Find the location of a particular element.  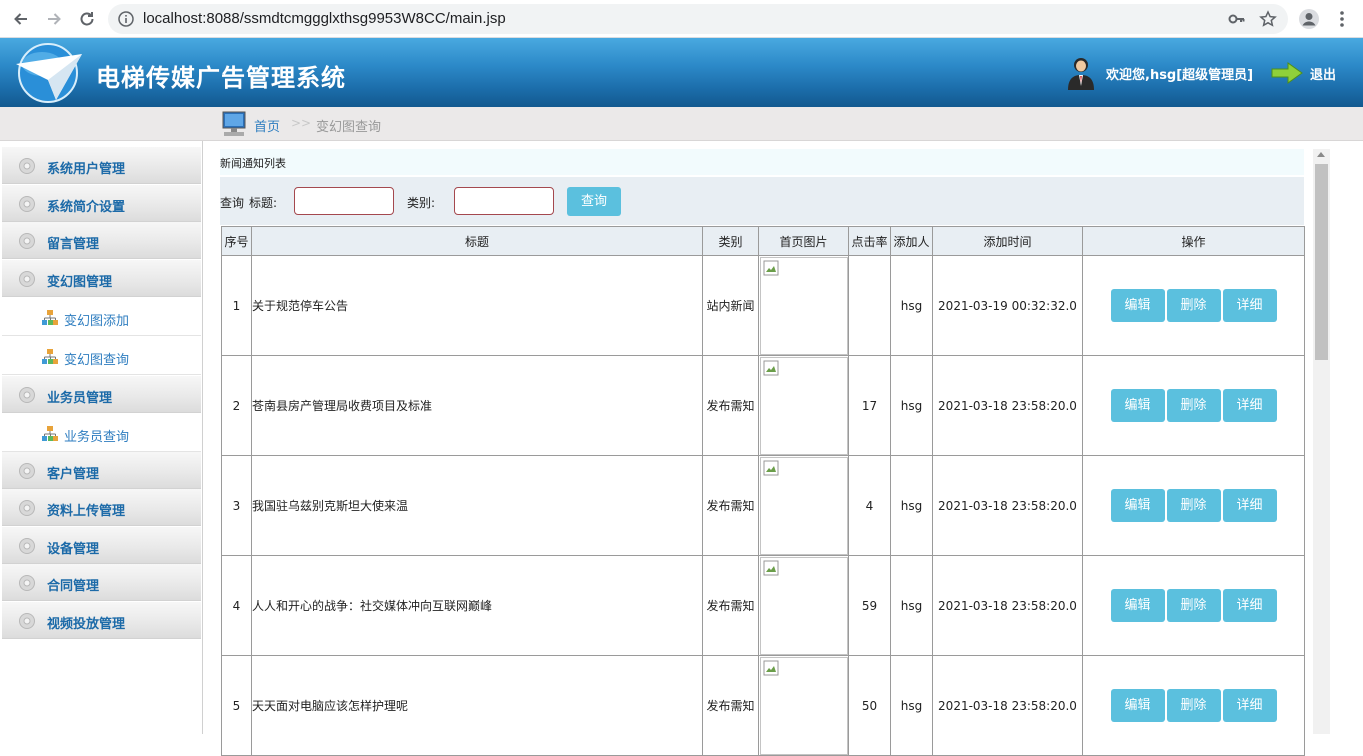

key-icon is located at coordinates (1237, 19).